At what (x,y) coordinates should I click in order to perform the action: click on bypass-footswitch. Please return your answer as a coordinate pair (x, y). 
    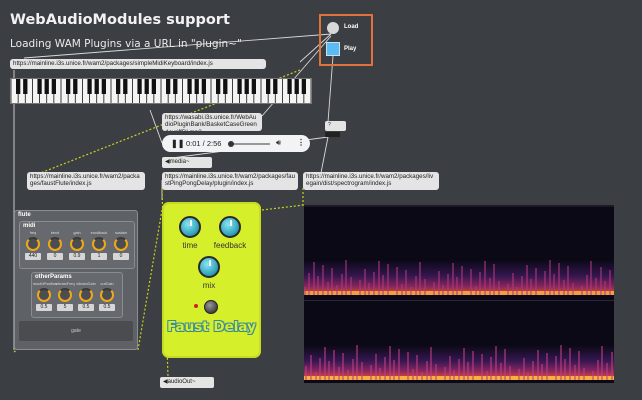
    Looking at the image, I should click on (211, 307).